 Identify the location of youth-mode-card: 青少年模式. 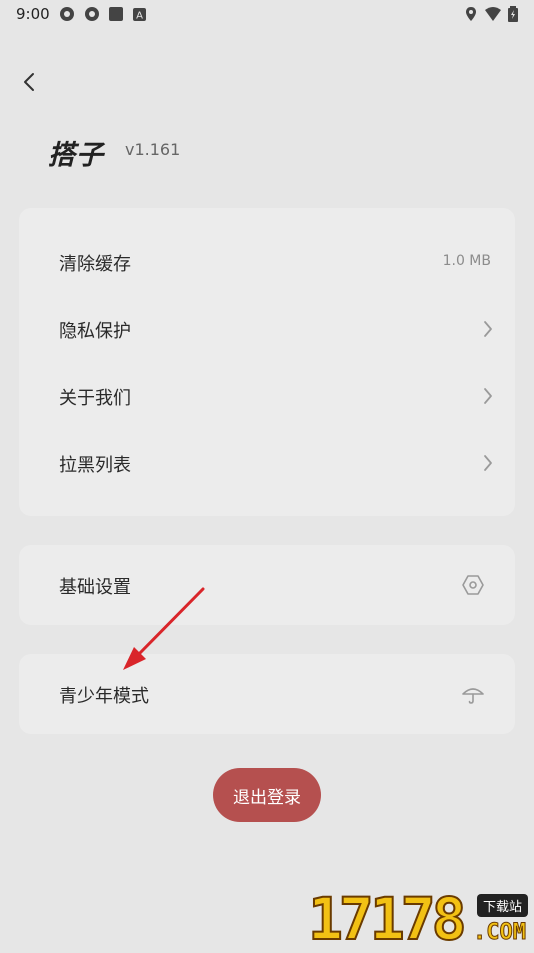
(267, 694).